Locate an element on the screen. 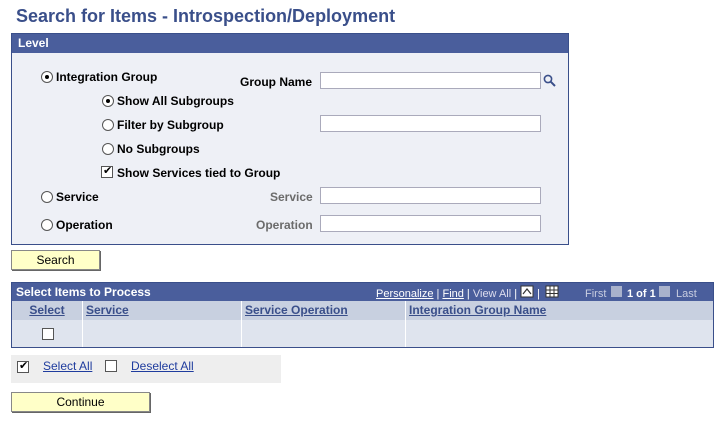 This screenshot has height=427, width=727. integration-group-radio is located at coordinates (47, 77).